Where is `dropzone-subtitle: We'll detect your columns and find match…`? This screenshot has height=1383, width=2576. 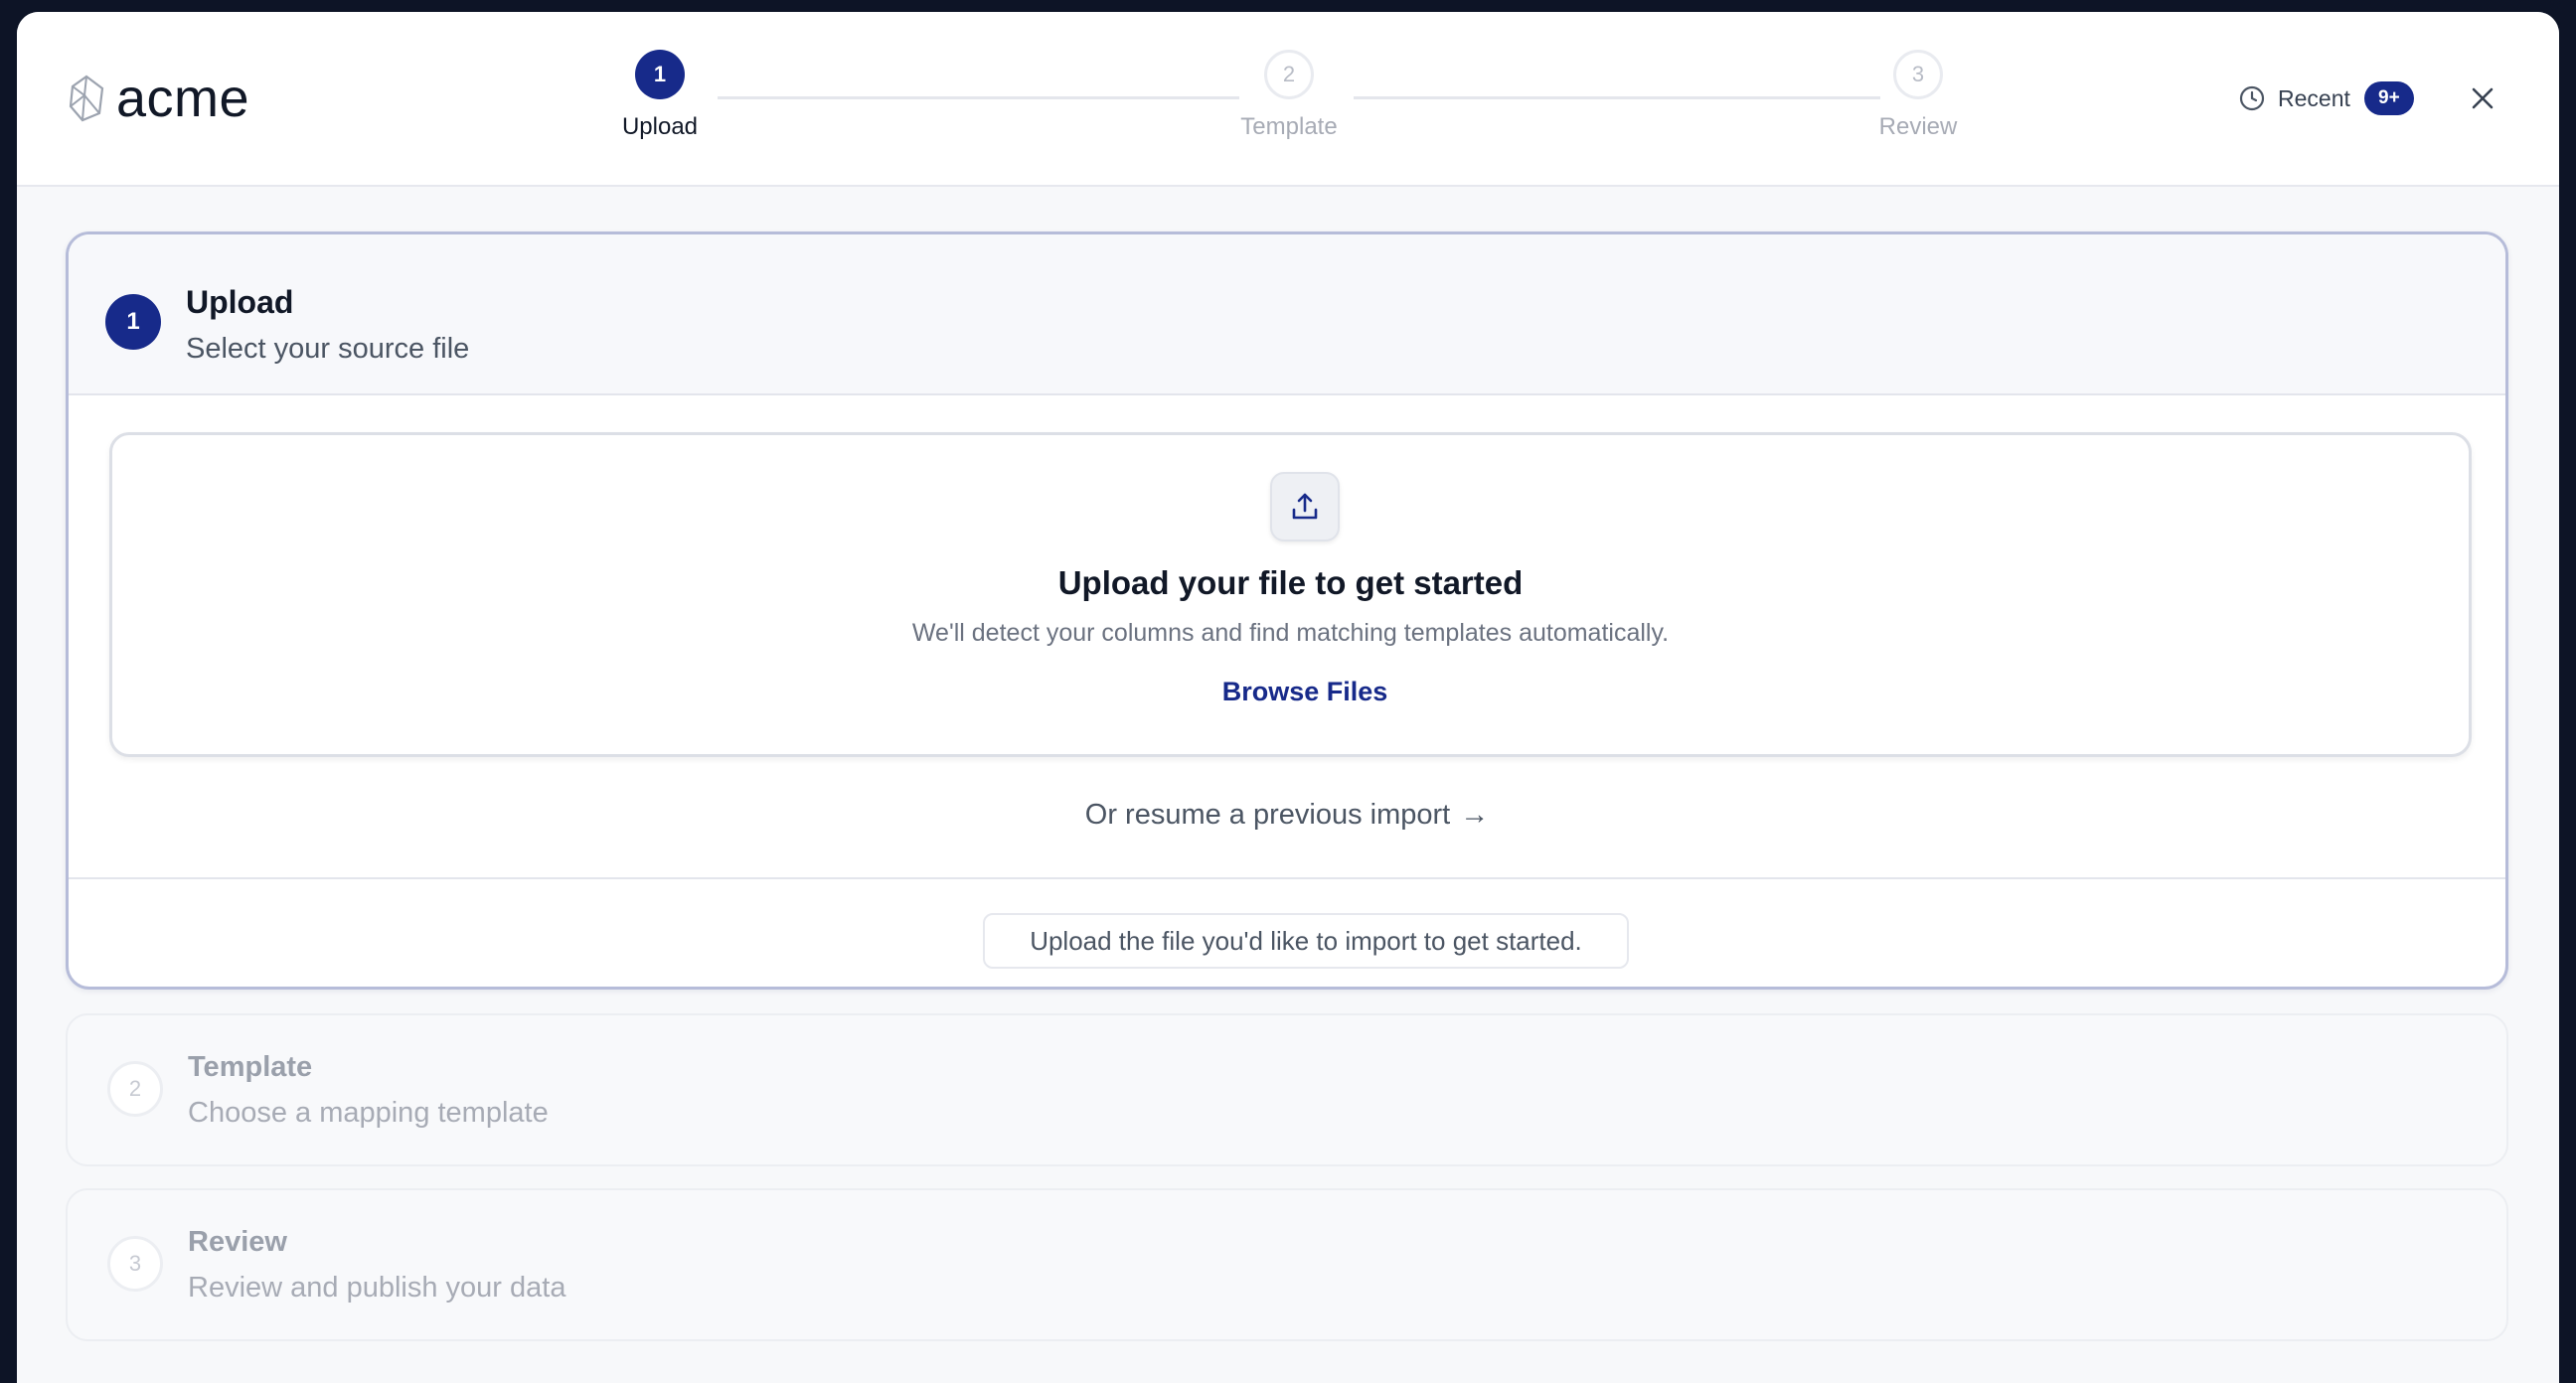 dropzone-subtitle: We'll detect your columns and find match… is located at coordinates (1290, 633).